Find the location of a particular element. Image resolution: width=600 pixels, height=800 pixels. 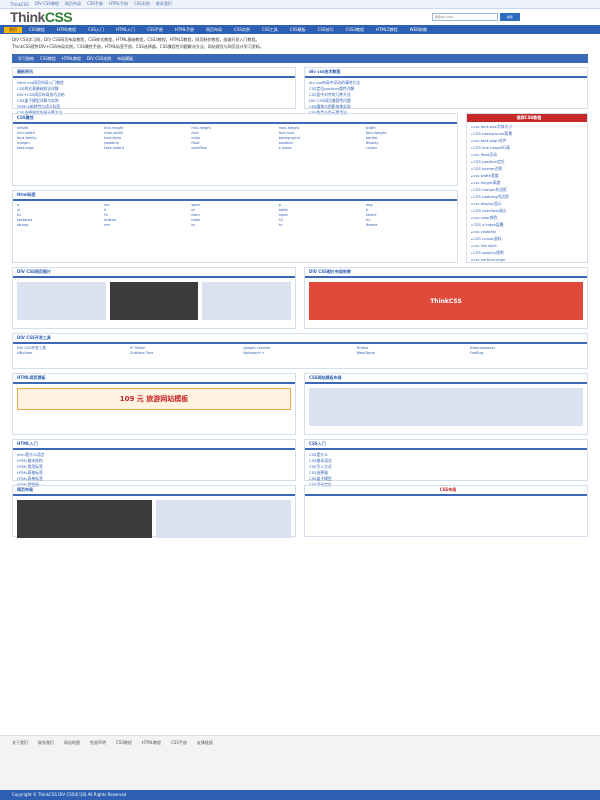

templates-panel-2: CSS网站模板布局 is located at coordinates (446, 404).